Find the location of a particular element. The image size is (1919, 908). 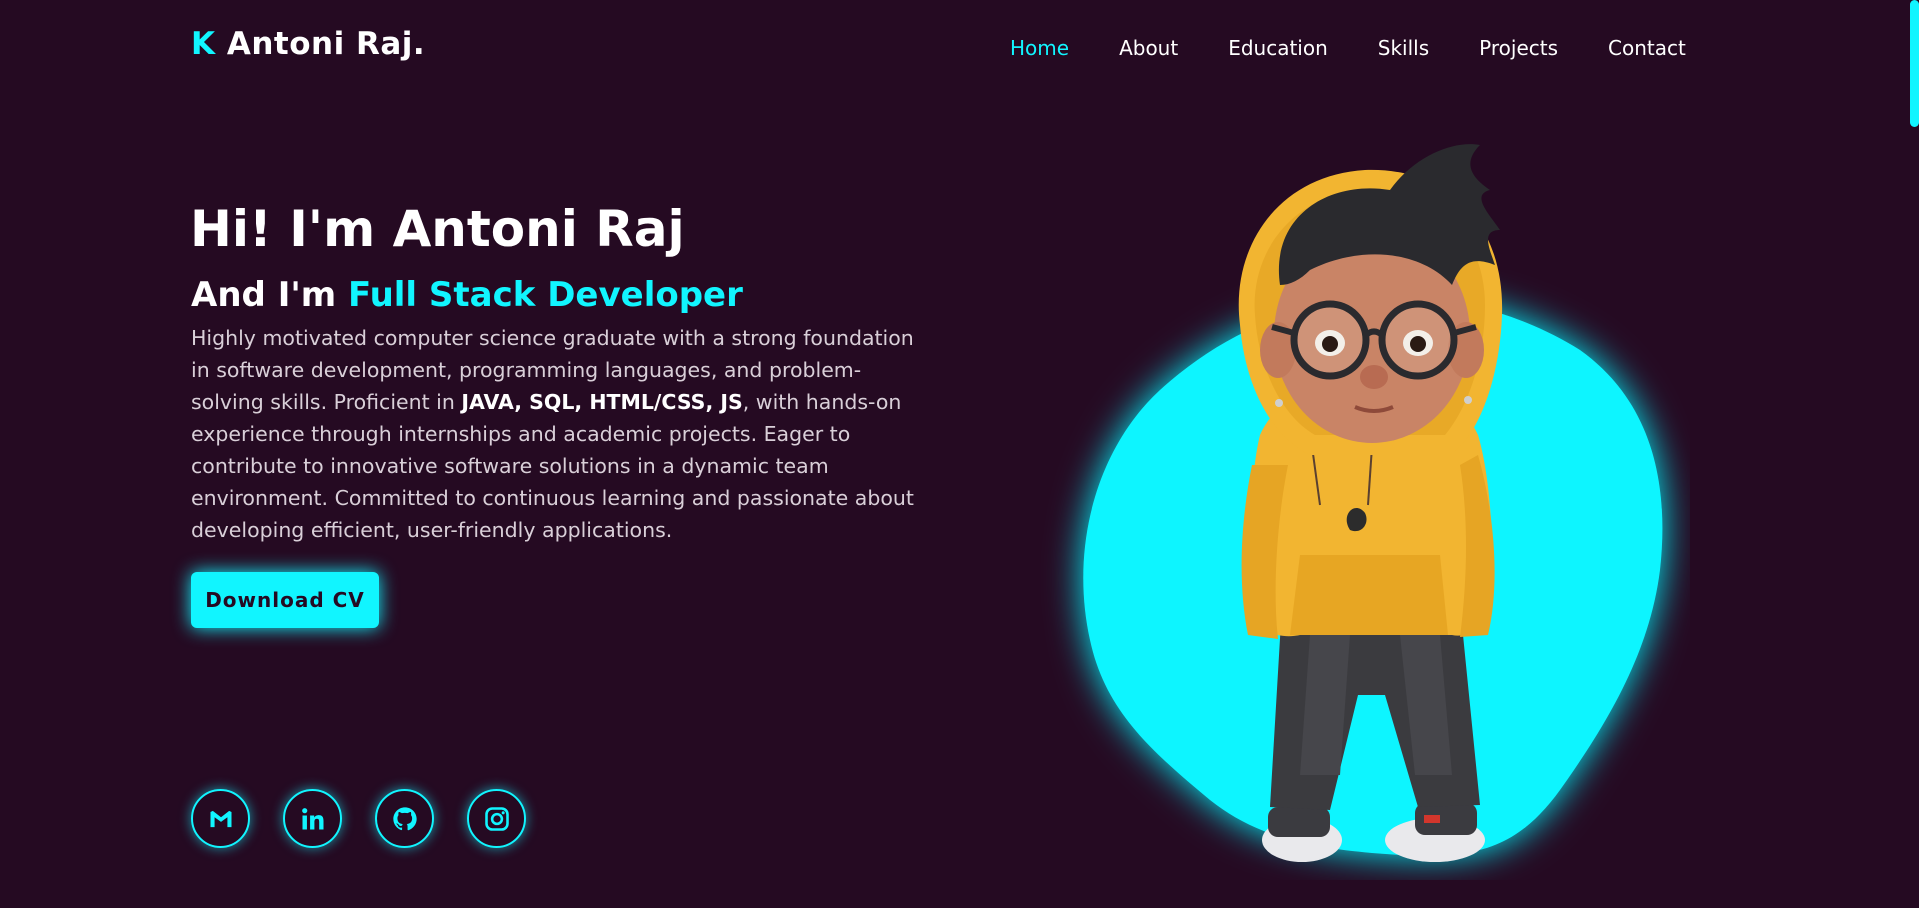

logo-name: Antoni Raj. is located at coordinates (326, 44).